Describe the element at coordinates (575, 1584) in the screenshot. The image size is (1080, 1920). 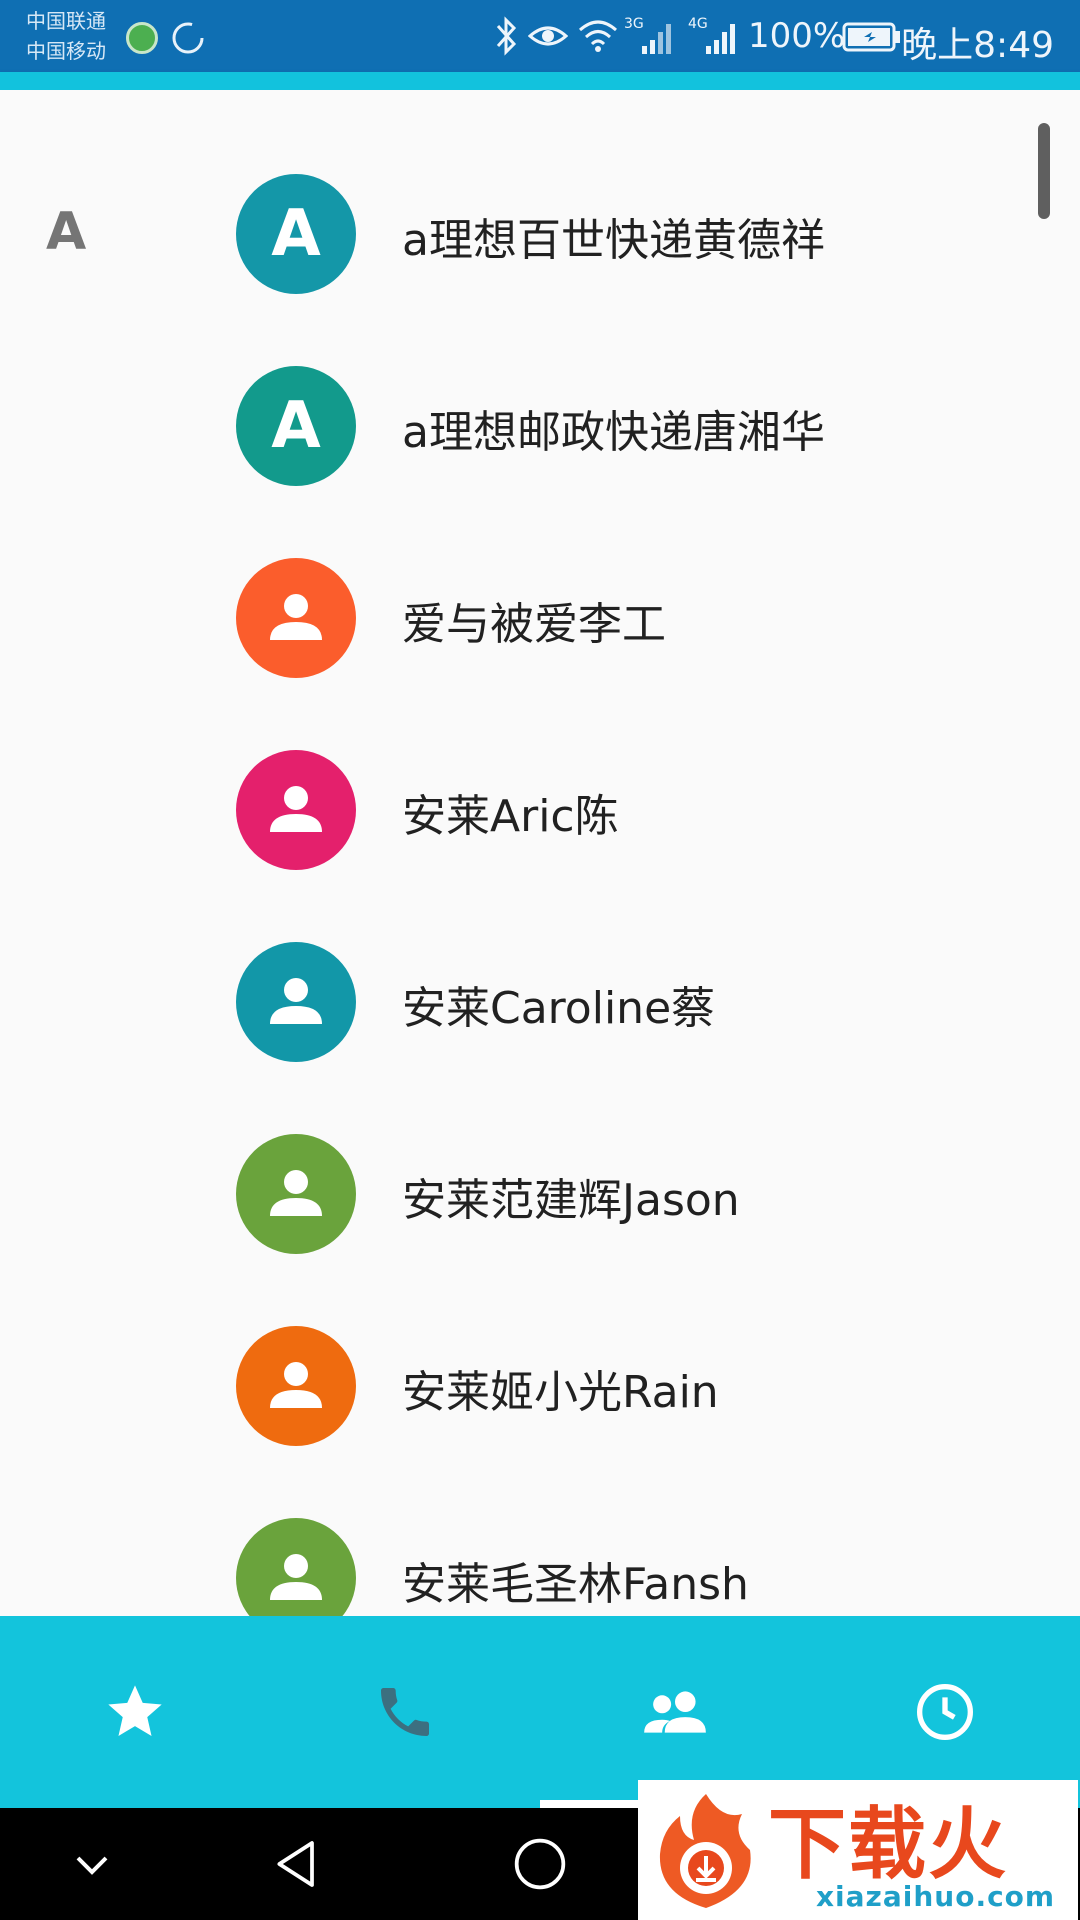
I see `contact-name: 安莱毛圣林Fansh` at that location.